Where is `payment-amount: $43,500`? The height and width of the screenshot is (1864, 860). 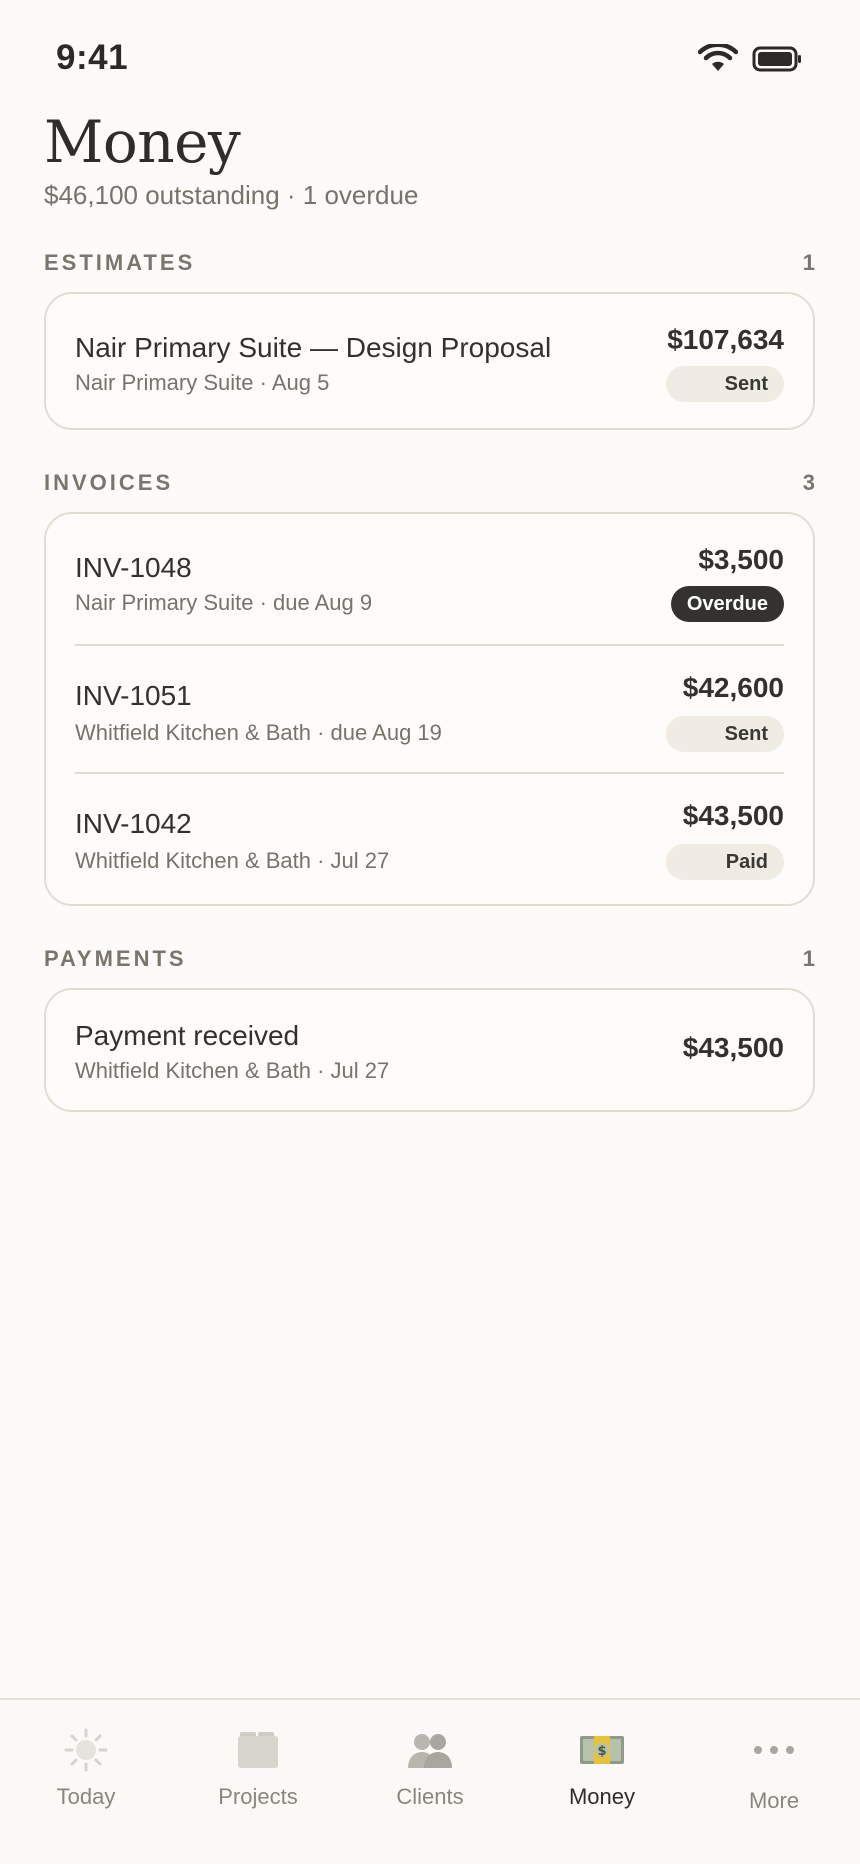
payment-amount: $43,500 is located at coordinates (733, 1047).